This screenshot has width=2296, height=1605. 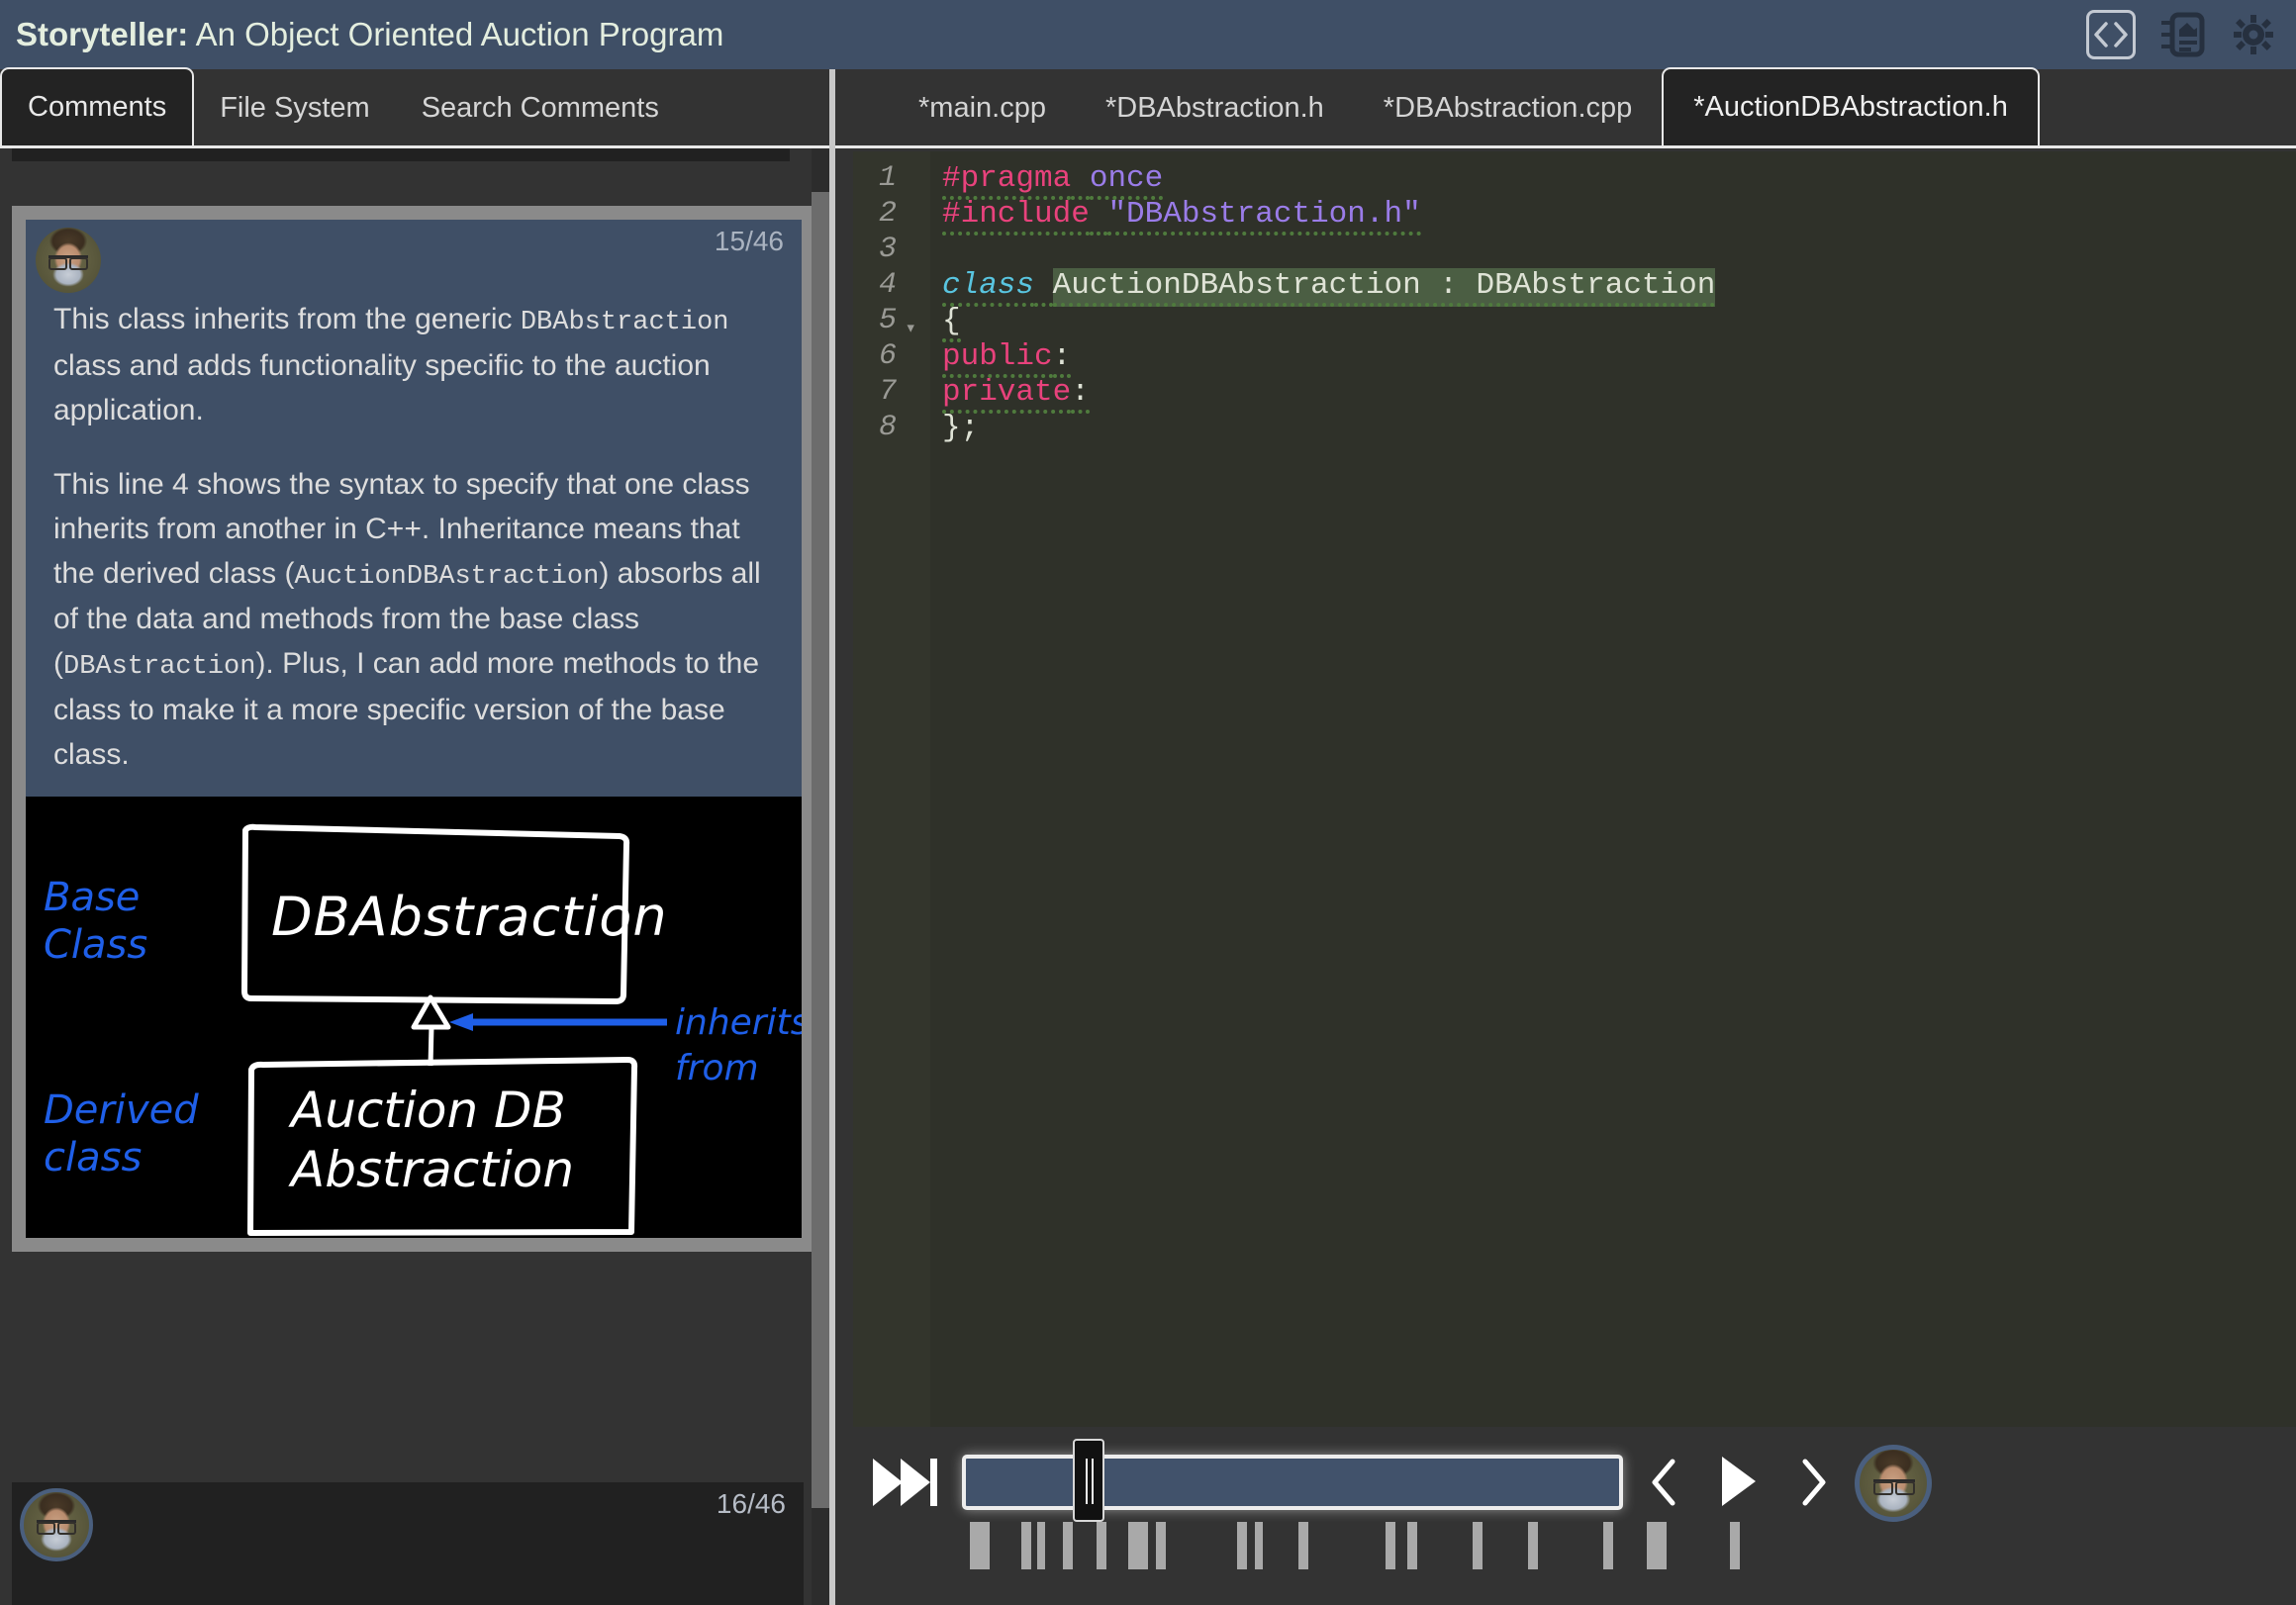 I want to click on code-token, so click(x=1043, y=287).